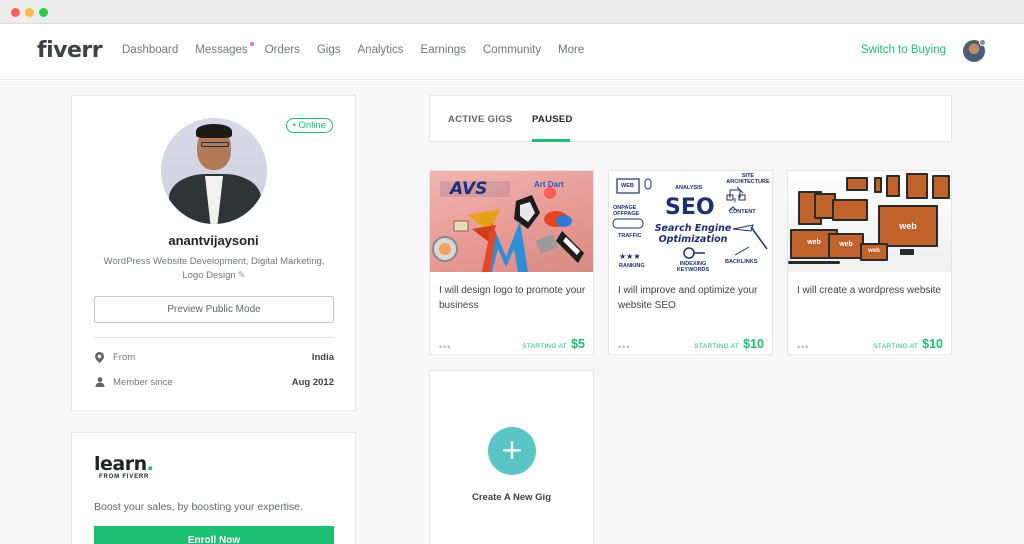 This screenshot has height=544, width=1024. Describe the element at coordinates (242, 275) in the screenshot. I see `pencil-icon: ✎` at that location.